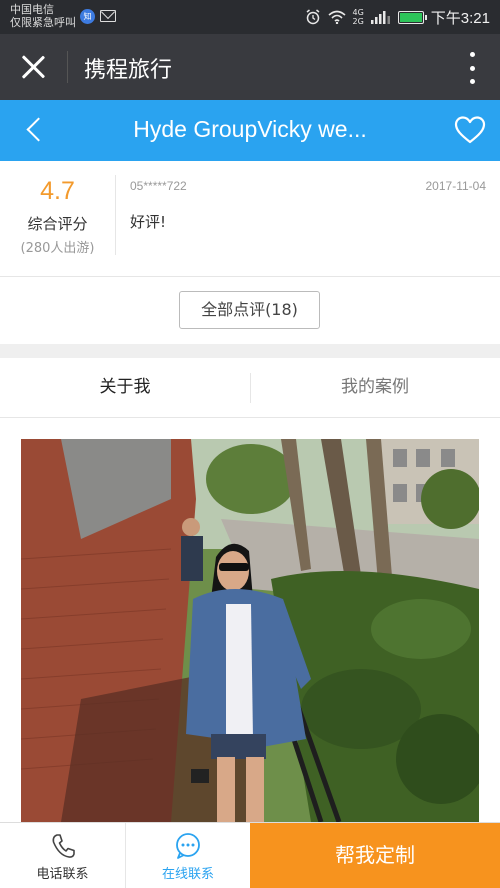 This screenshot has height=888, width=500. I want to click on app-header: 携程旅行, so click(250, 67).